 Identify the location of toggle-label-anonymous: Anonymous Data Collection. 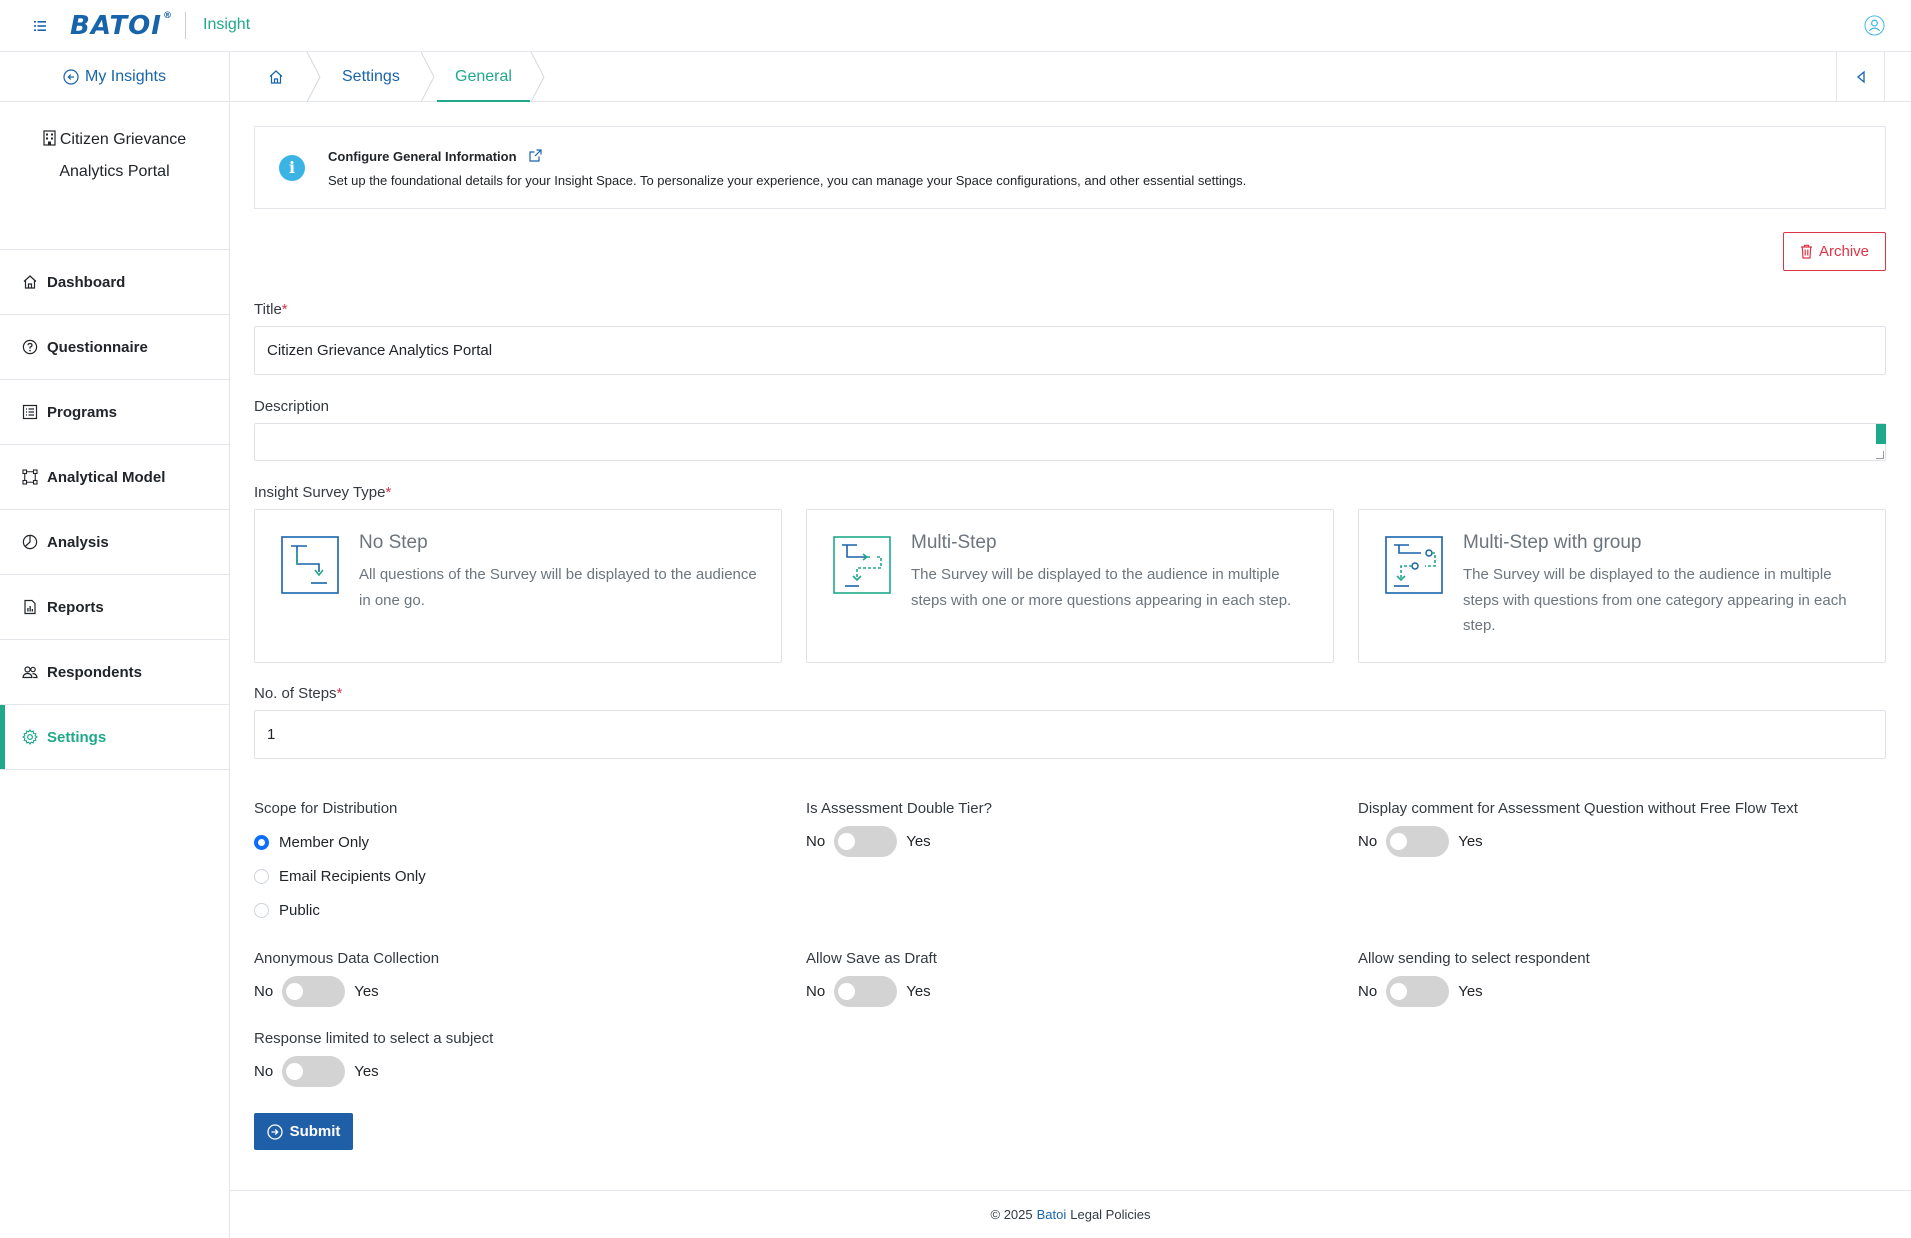
(347, 958).